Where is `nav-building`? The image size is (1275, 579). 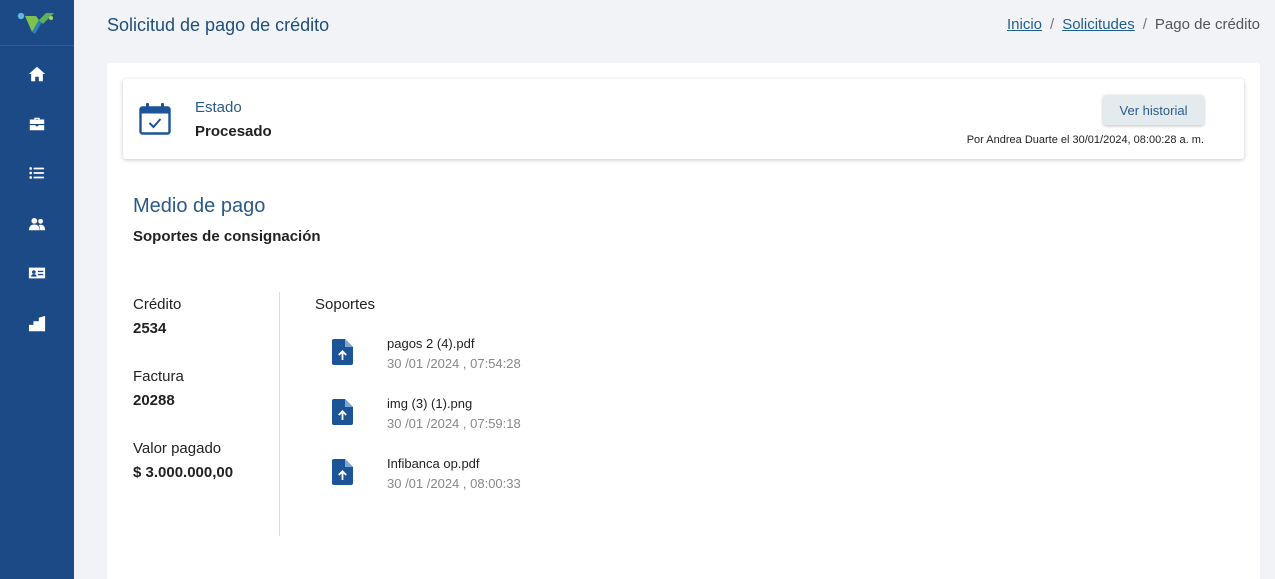 nav-building is located at coordinates (37, 324).